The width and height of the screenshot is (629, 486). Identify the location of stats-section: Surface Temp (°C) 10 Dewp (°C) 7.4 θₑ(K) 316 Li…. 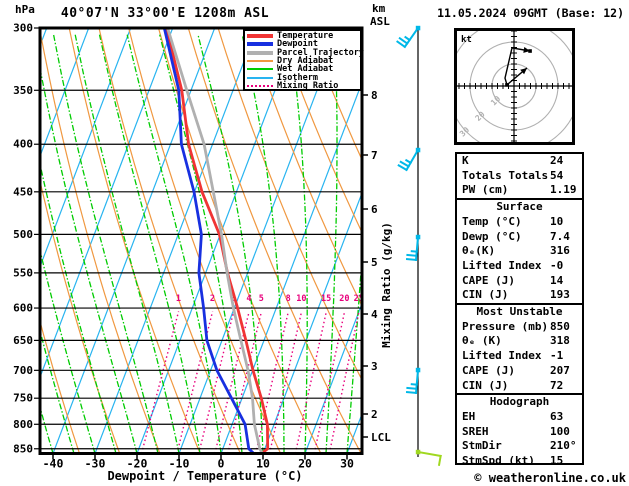
(519, 250).